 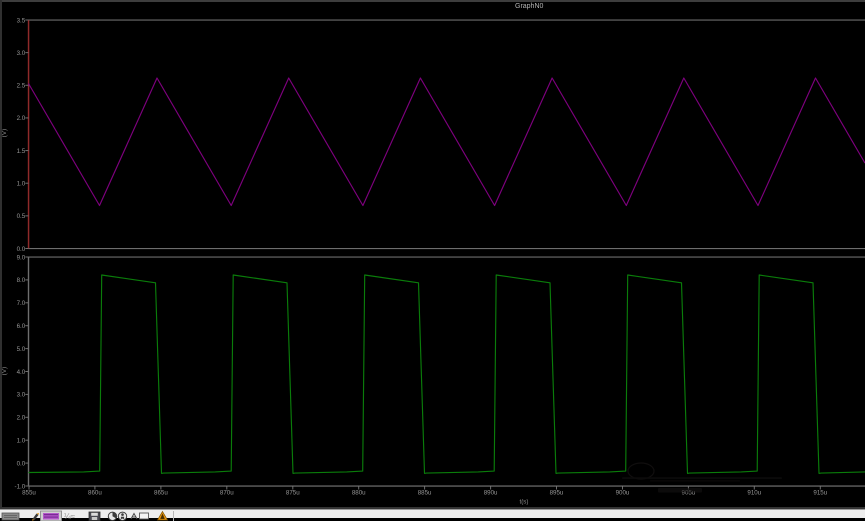 I want to click on svg-text: 1.5, so click(x=21, y=151).